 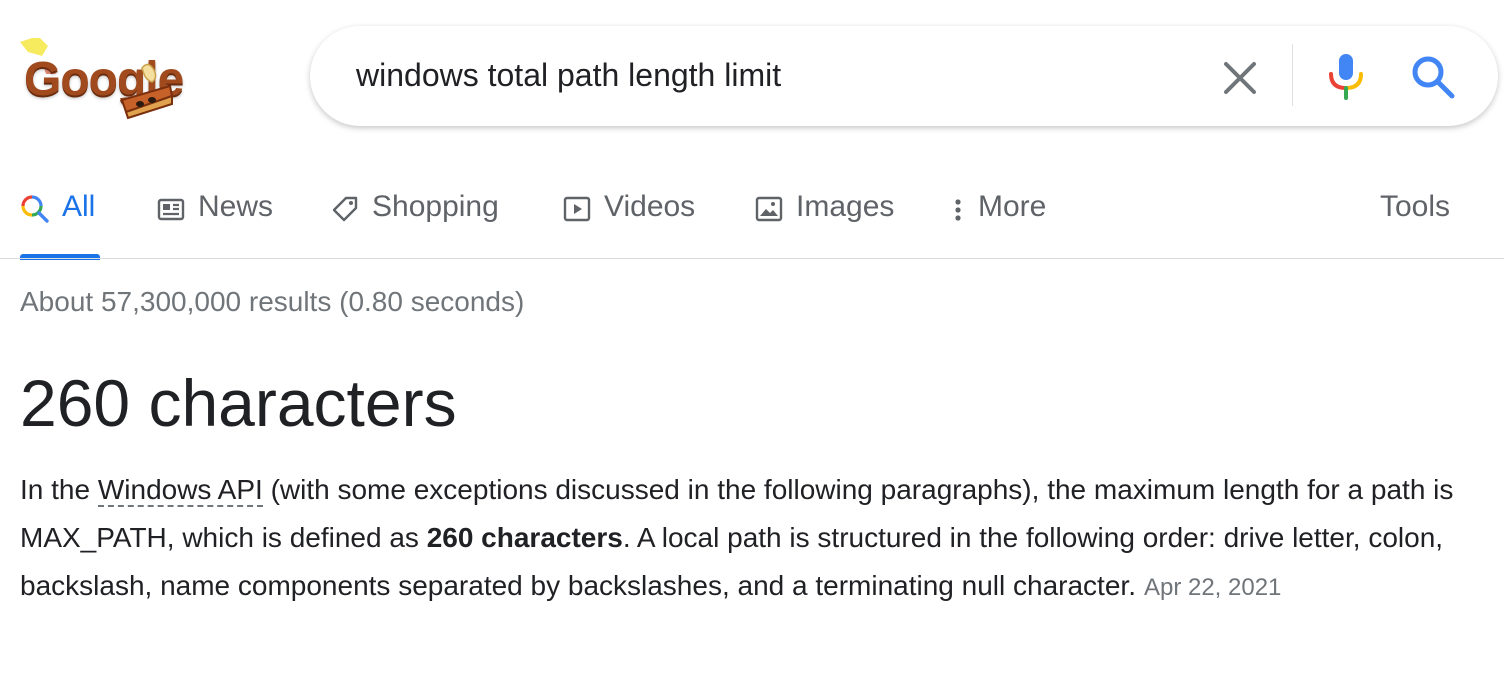 I want to click on image-icon, so click(x=769, y=209).